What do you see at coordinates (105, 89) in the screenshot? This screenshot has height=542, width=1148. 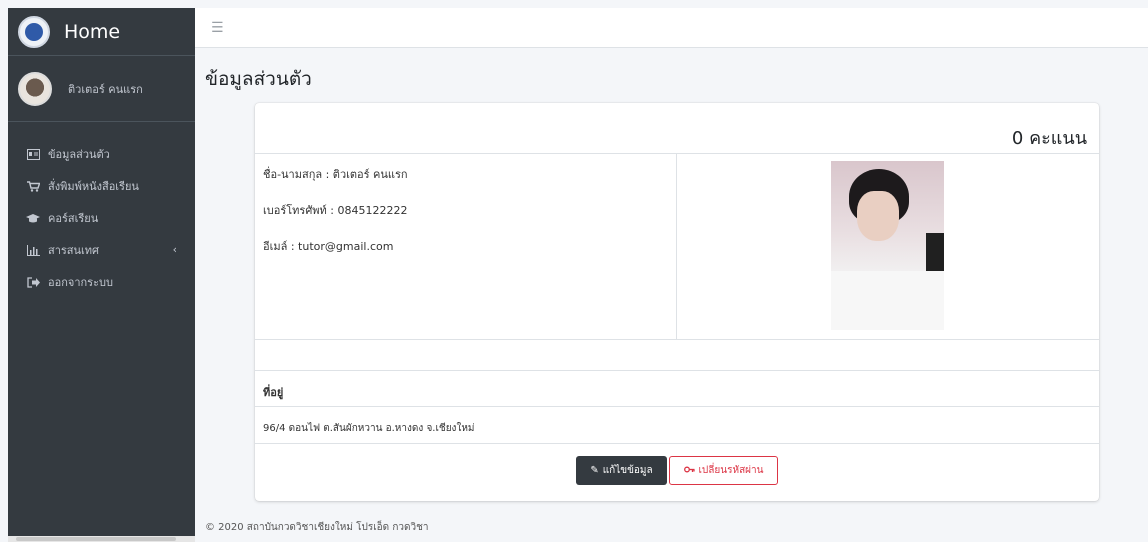 I see `user-name: ติวเตอร์ คนแรก` at bounding box center [105, 89].